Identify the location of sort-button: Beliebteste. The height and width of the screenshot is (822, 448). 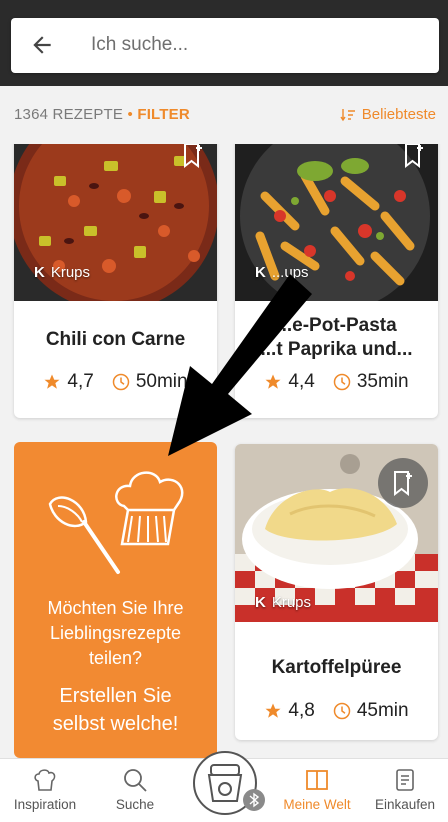
(388, 114).